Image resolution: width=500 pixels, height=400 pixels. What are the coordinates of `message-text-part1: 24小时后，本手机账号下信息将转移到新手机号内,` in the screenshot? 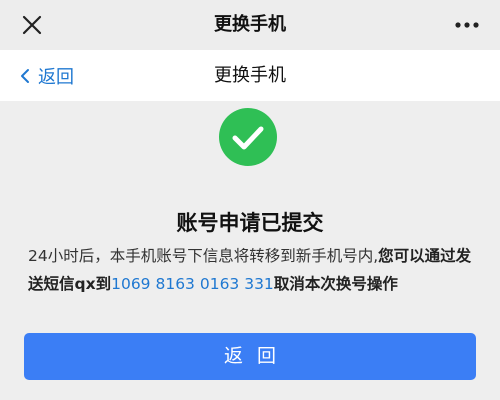 It's located at (203, 256).